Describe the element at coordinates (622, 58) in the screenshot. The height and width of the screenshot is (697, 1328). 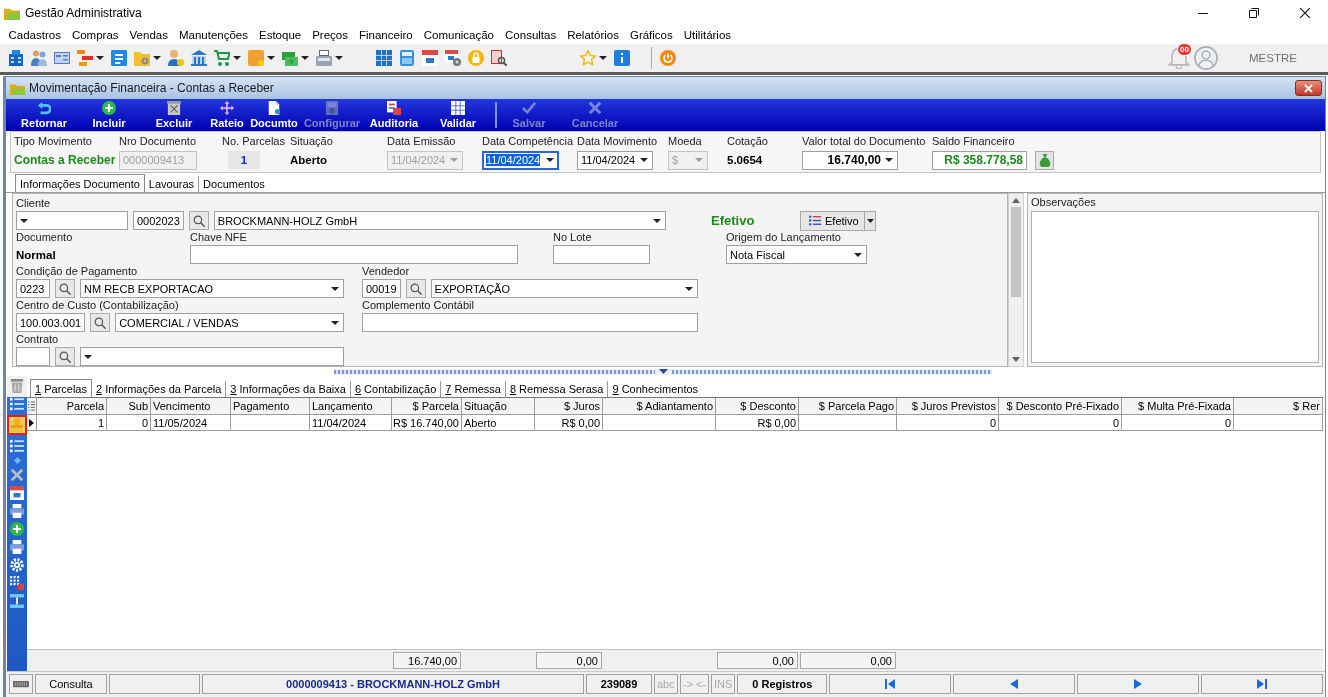
I see `info-icon` at that location.